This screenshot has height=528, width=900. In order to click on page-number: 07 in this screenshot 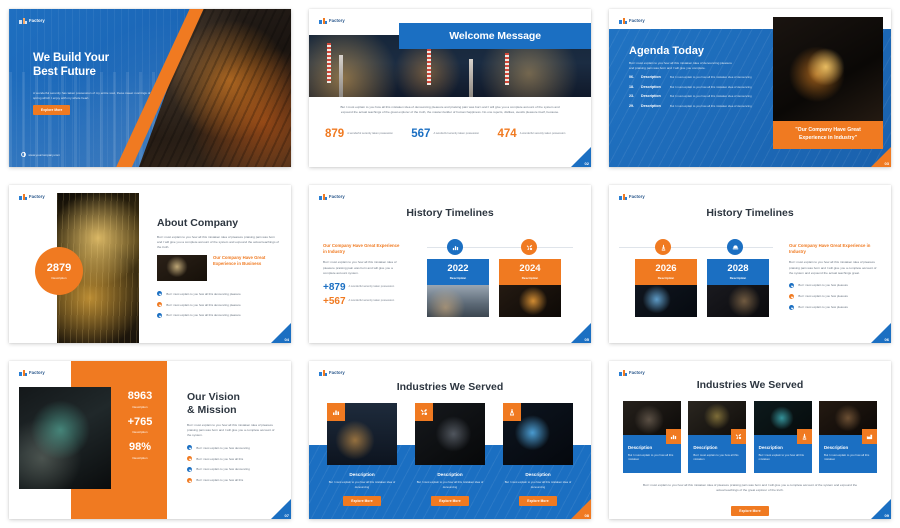, I will do `click(286, 515)`.